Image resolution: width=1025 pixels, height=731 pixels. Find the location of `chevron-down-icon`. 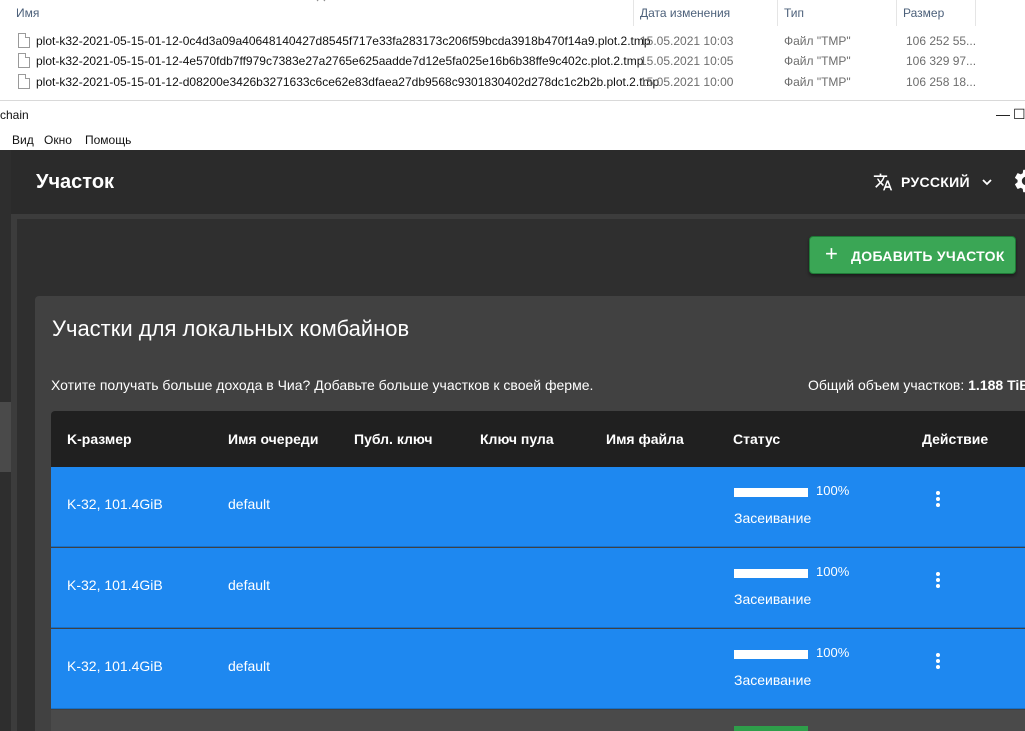

chevron-down-icon is located at coordinates (987, 182).